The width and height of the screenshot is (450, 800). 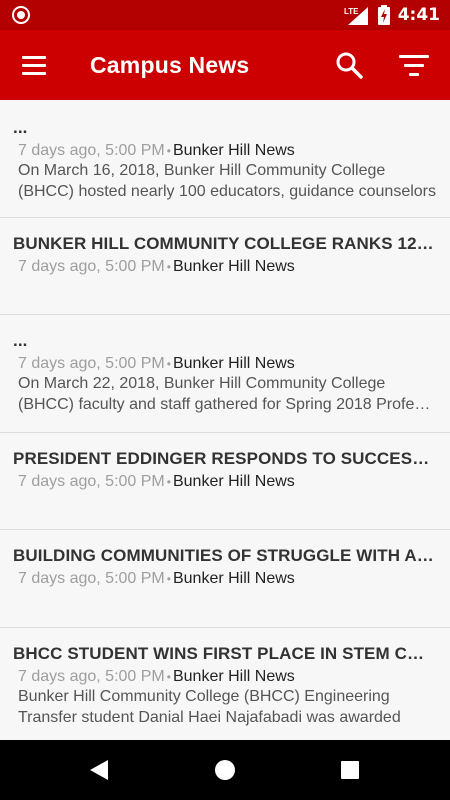 I want to click on back-icon, so click(x=99, y=770).